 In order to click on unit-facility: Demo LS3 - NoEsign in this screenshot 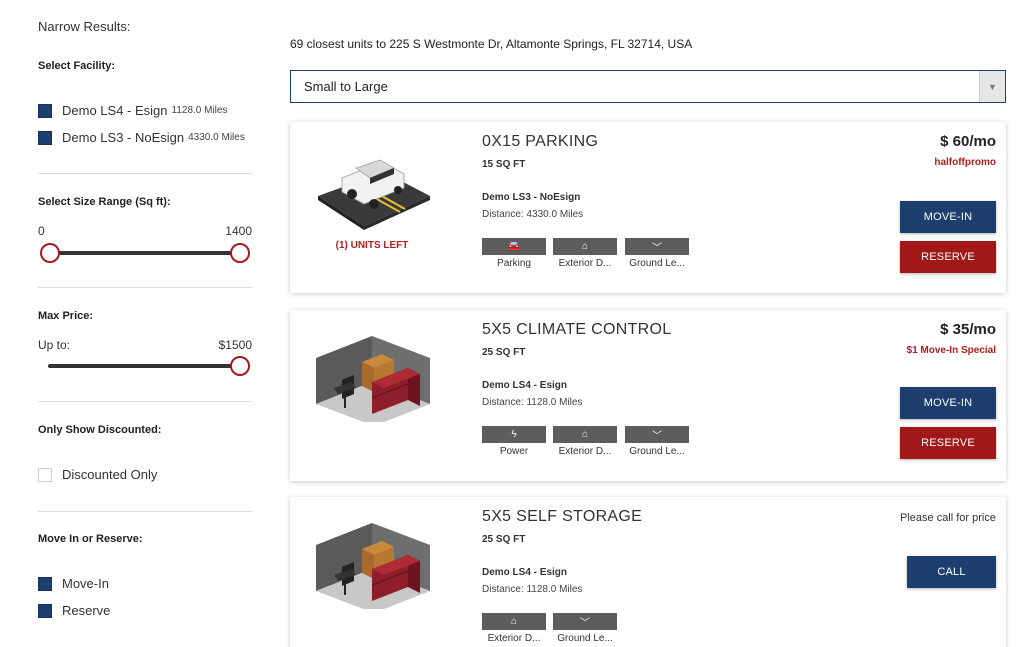, I will do `click(531, 197)`.